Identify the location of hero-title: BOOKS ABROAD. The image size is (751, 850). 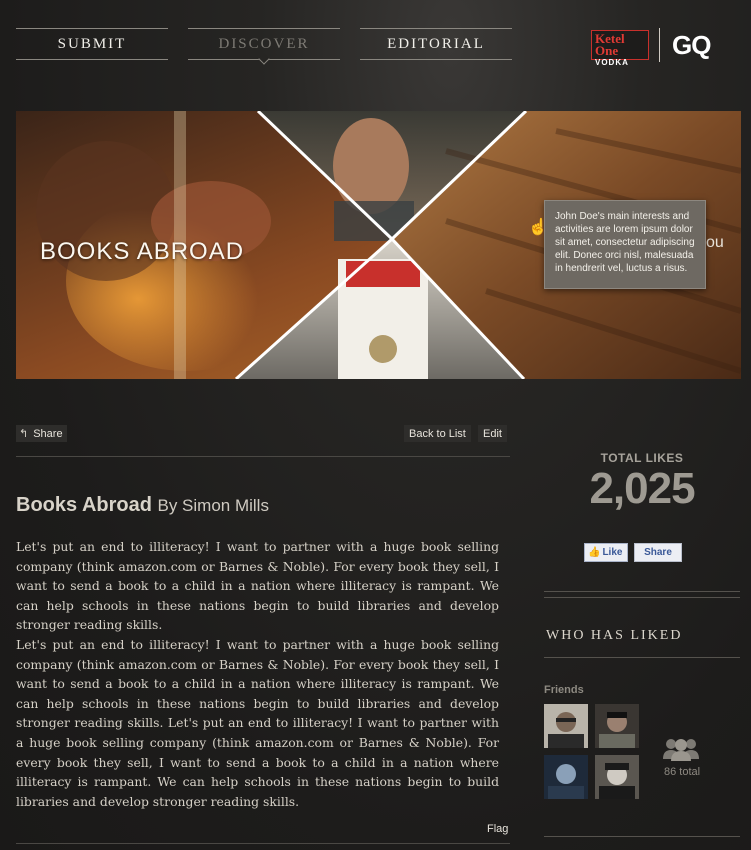
(142, 251).